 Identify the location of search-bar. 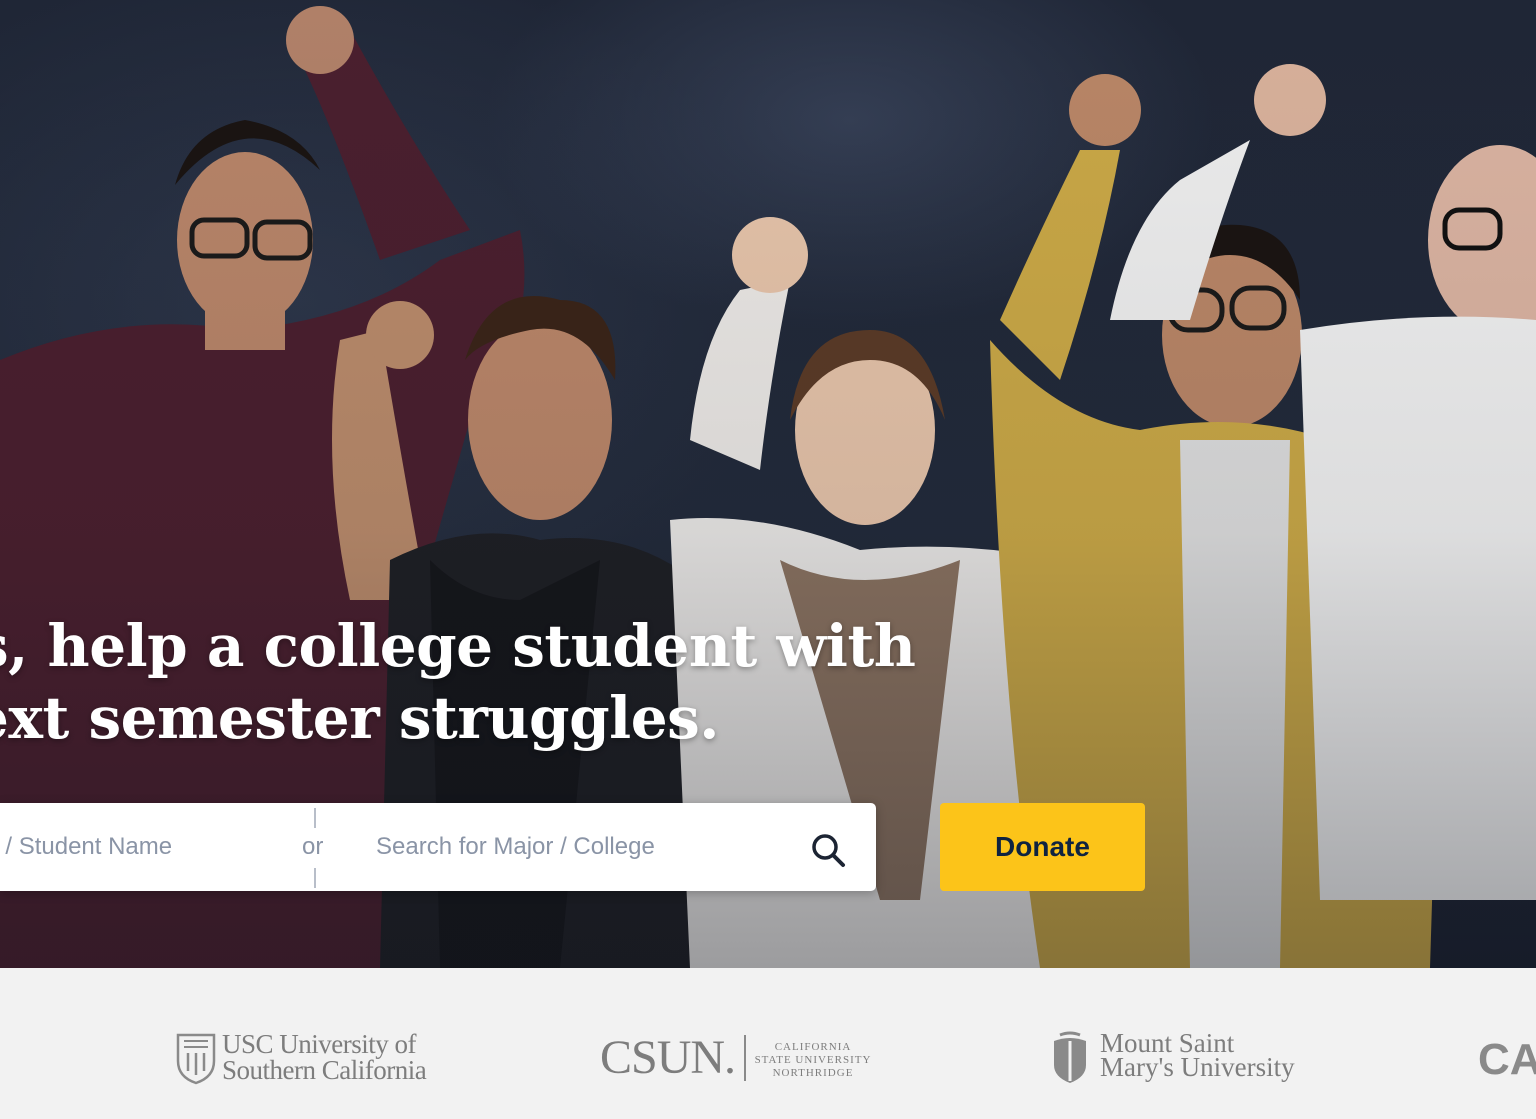
(438, 847).